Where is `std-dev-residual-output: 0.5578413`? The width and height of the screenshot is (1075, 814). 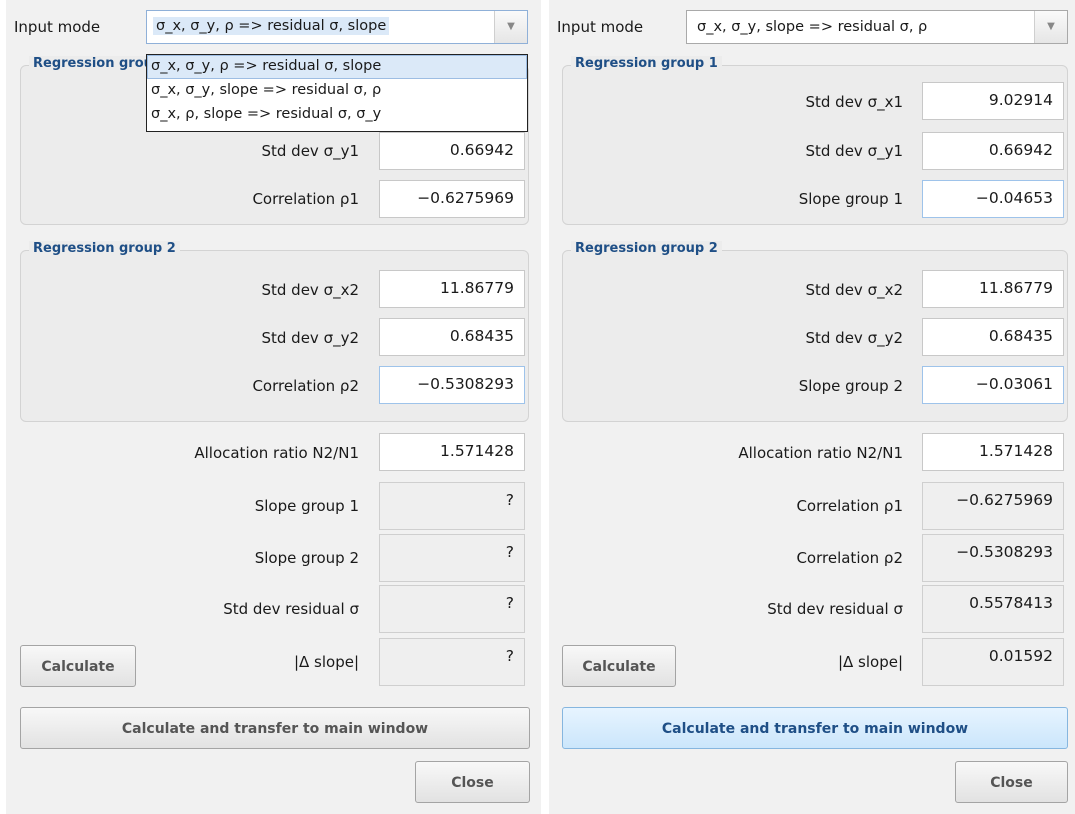 std-dev-residual-output: 0.5578413 is located at coordinates (993, 609).